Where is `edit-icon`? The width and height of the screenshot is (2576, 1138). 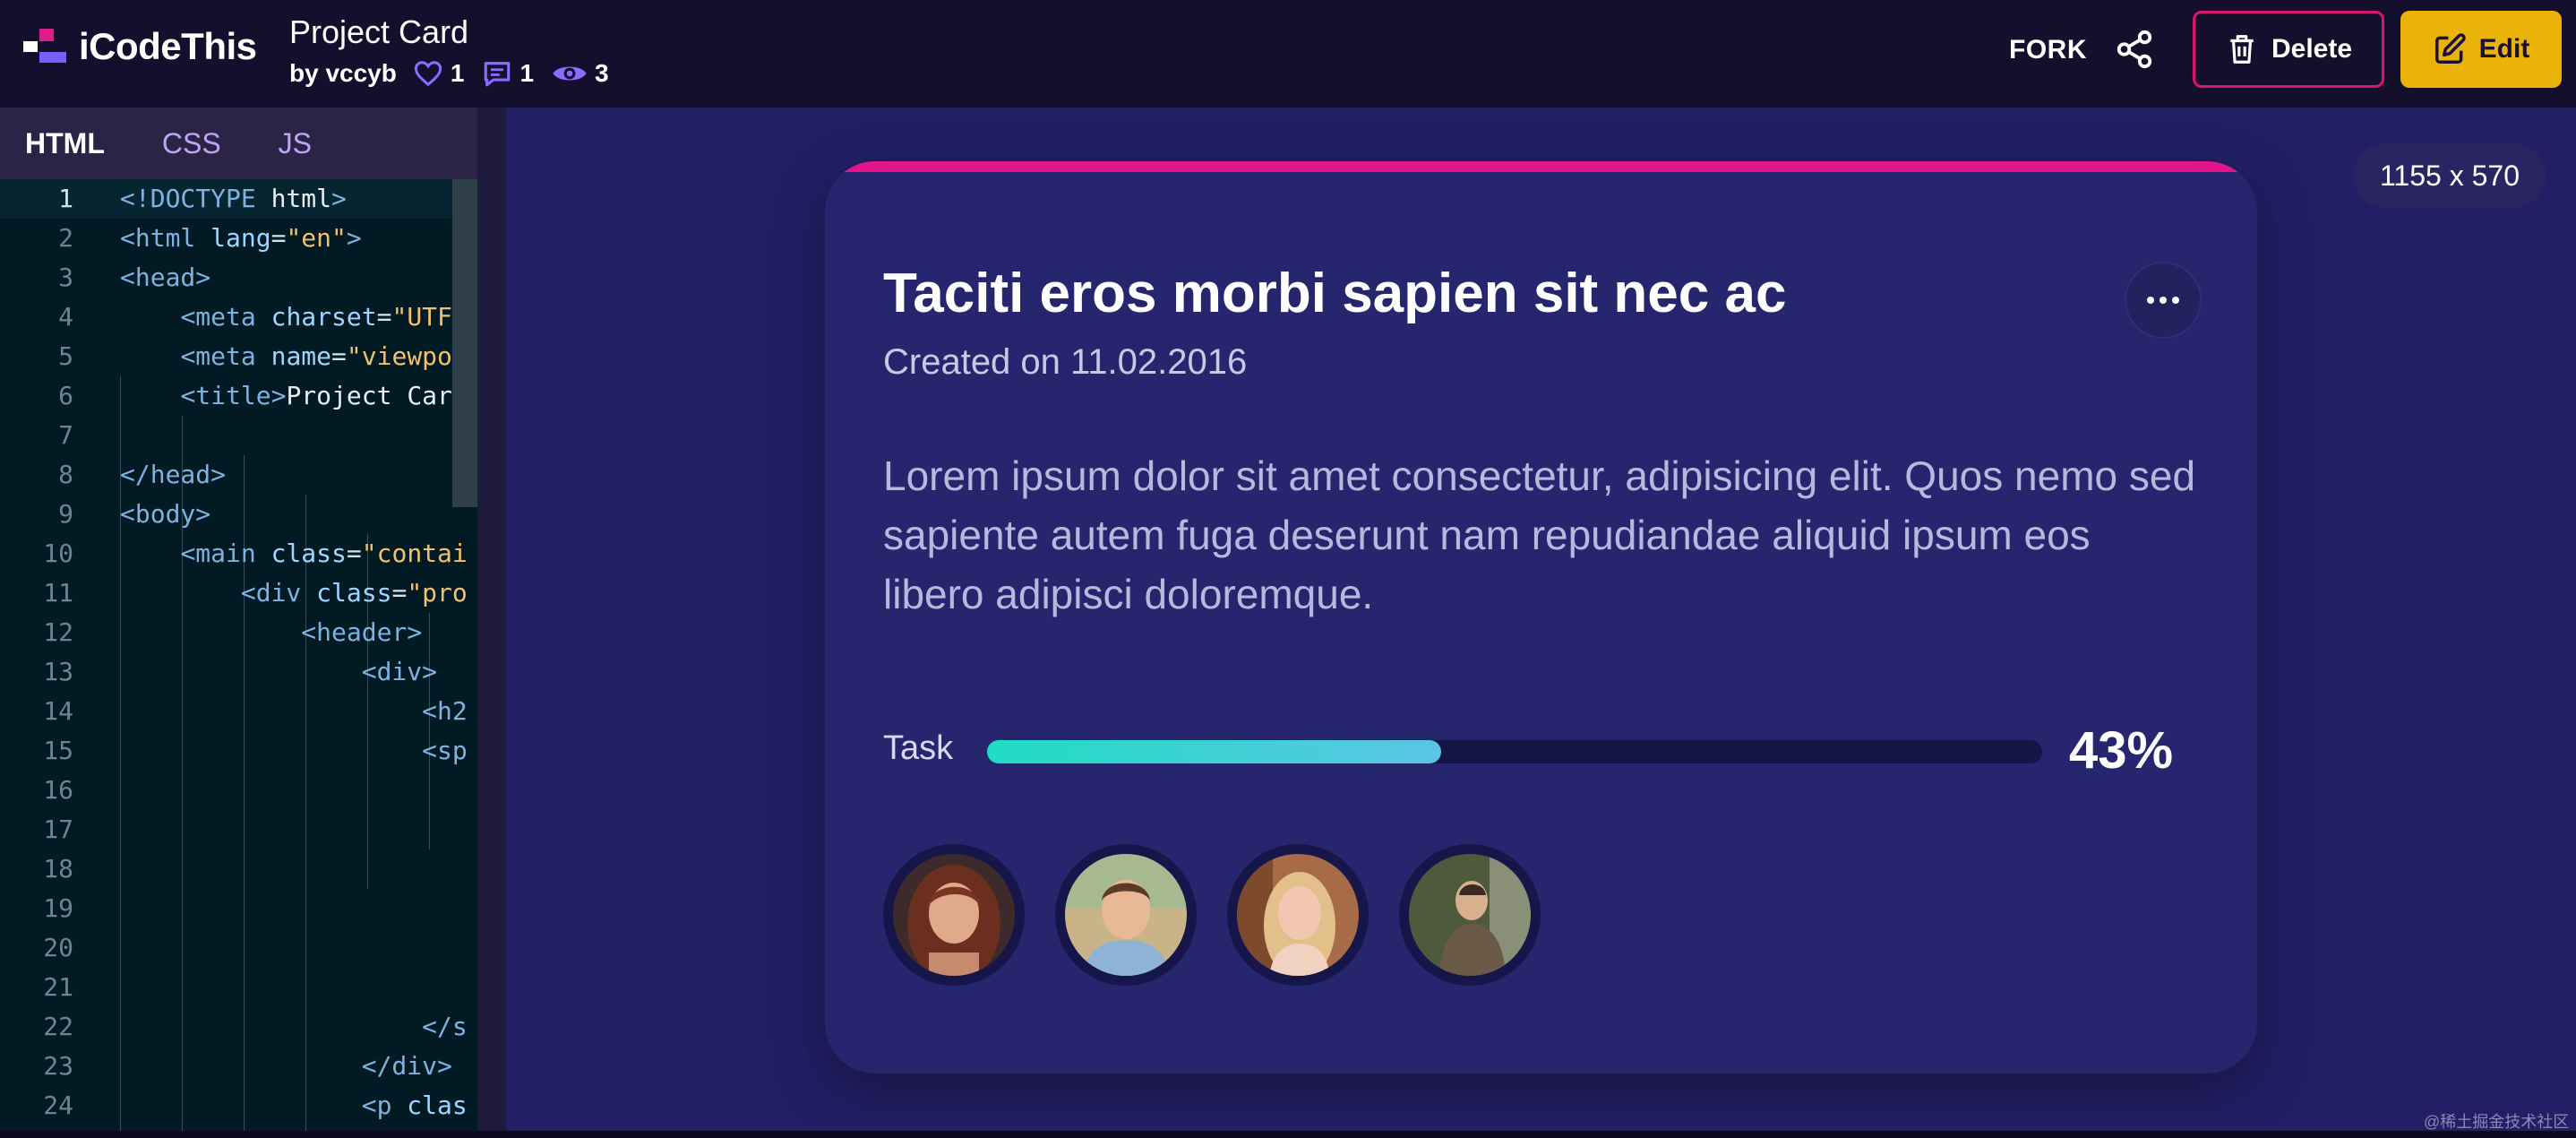 edit-icon is located at coordinates (2450, 49).